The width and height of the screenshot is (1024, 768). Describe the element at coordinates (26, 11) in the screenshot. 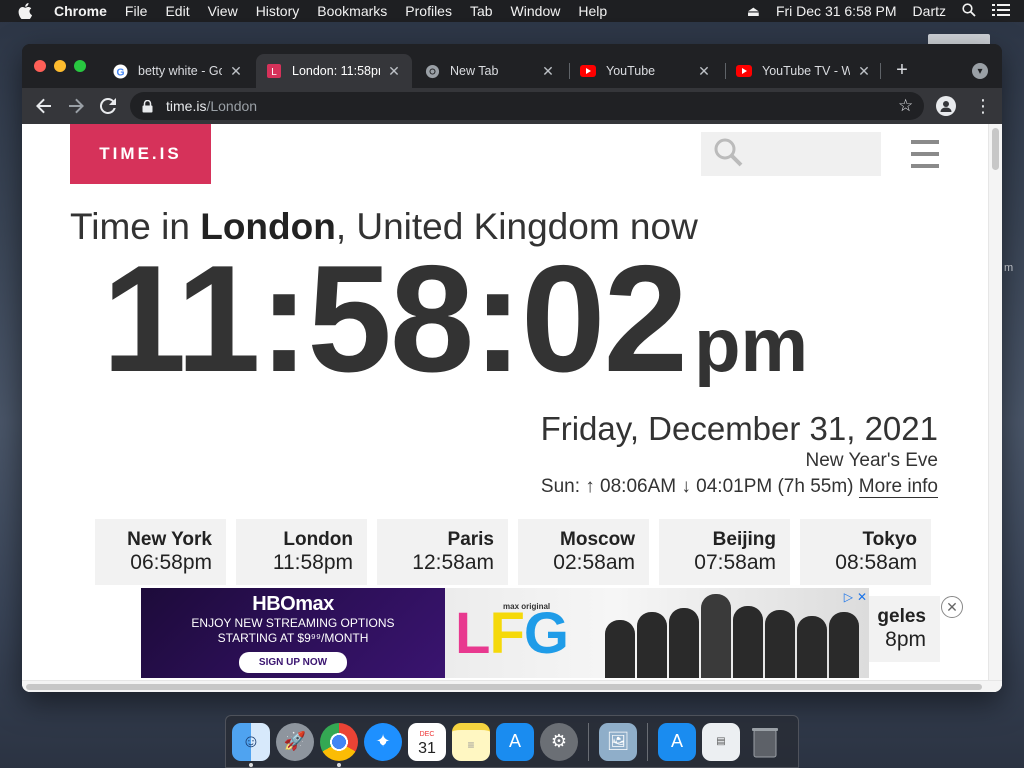

I see `apple-icon` at that location.